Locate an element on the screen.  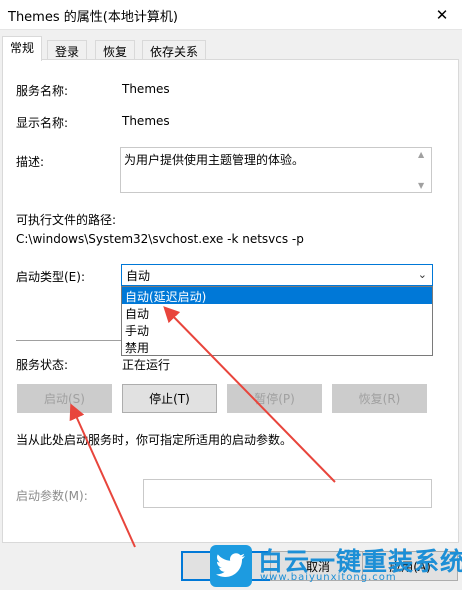
close-icon: ✕ is located at coordinates (442, 15).